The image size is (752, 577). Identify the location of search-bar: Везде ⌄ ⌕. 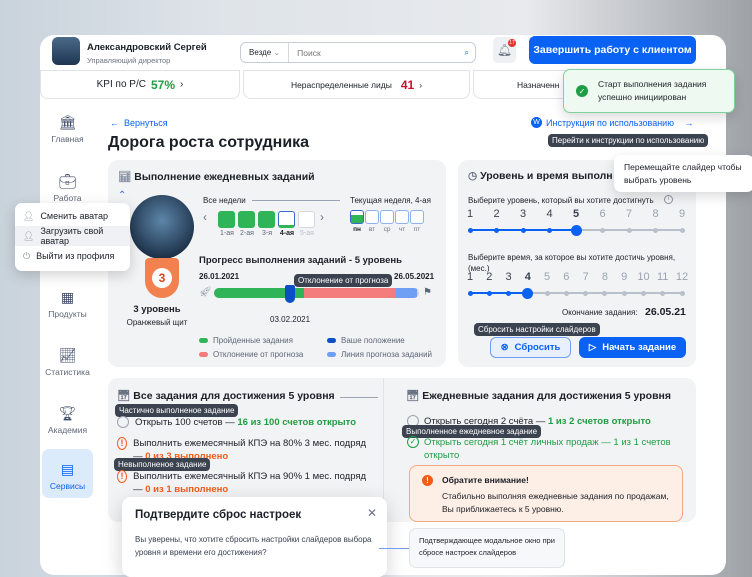
(358, 52).